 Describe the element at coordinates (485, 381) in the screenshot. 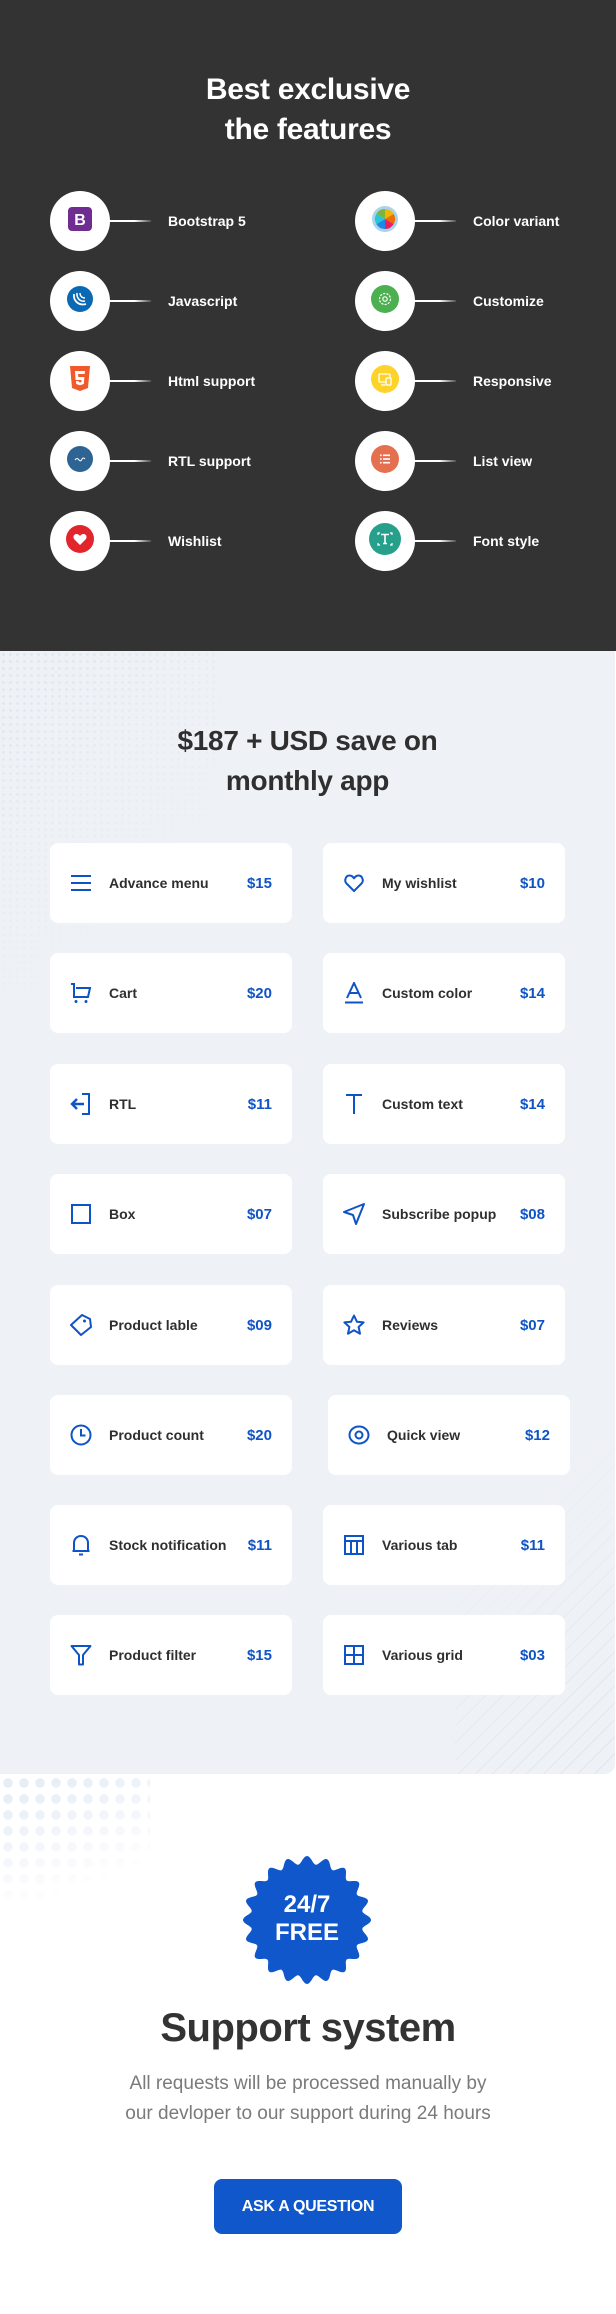

I see `feature-responsive: Responsive` at that location.